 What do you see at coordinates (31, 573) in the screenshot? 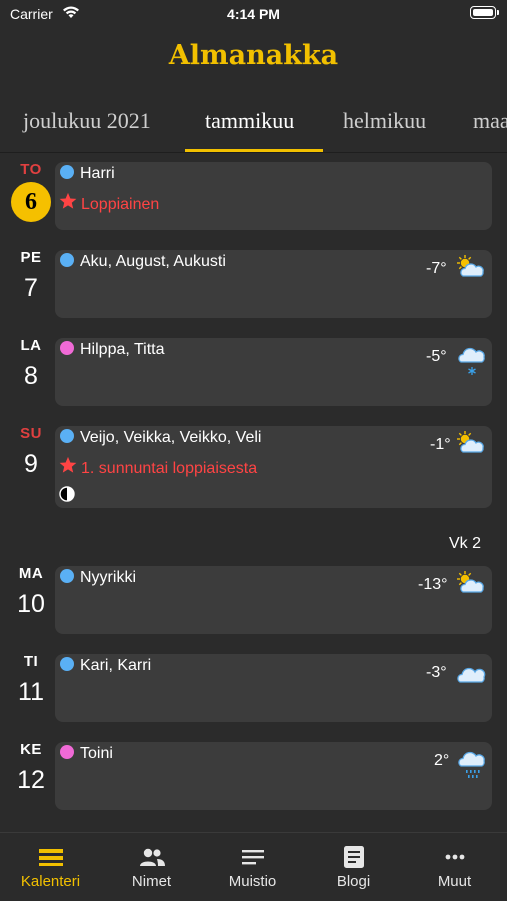
I see `day-of-week: MA` at bounding box center [31, 573].